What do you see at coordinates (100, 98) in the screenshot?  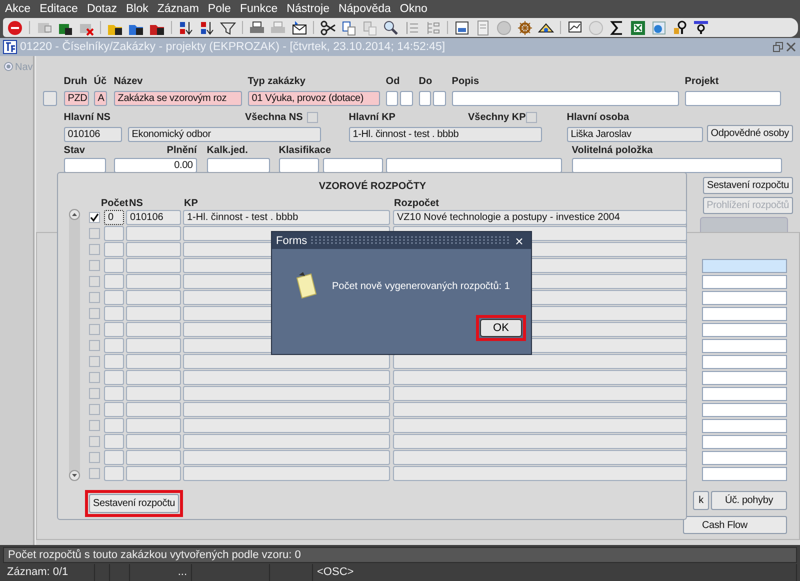 I see `input-field: A` at bounding box center [100, 98].